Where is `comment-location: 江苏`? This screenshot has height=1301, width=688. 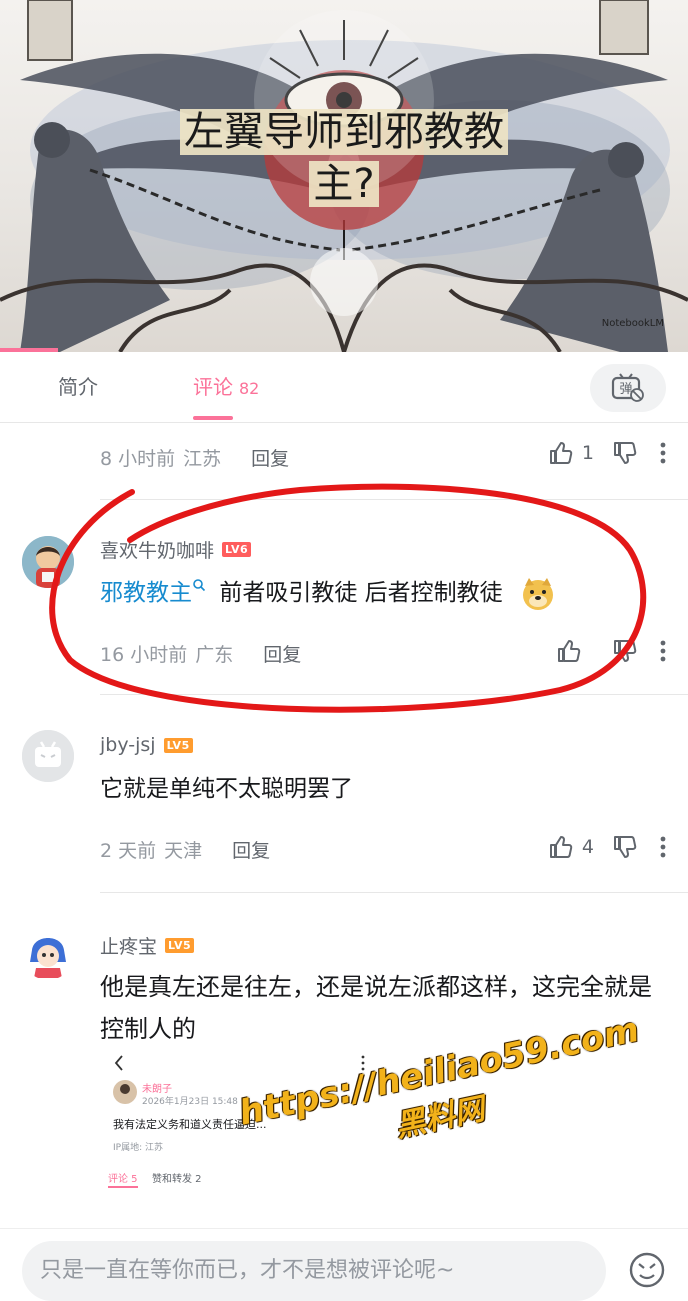
comment-location: 江苏 is located at coordinates (202, 459).